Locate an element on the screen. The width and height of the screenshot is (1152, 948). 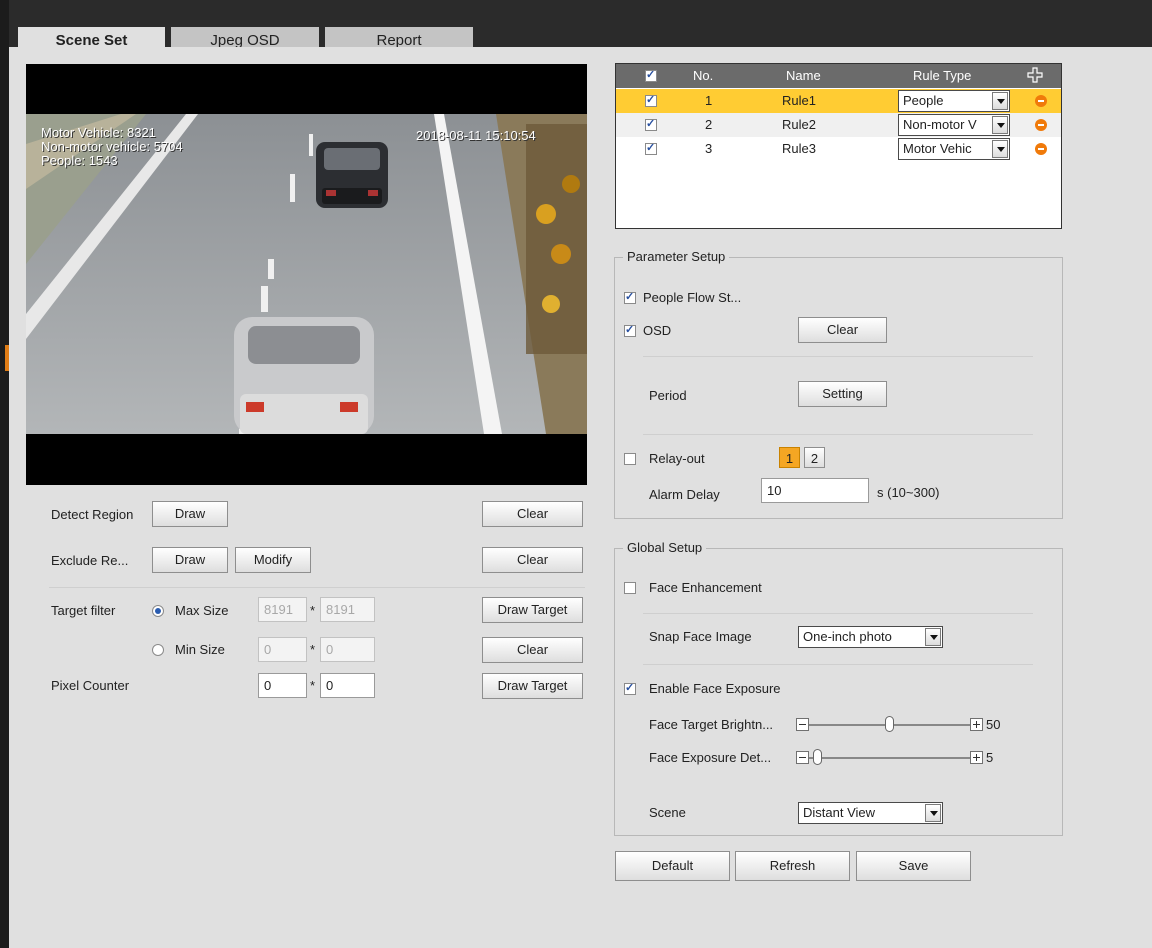
face-enhancement-label: Face Enhancement is located at coordinates (705, 587).